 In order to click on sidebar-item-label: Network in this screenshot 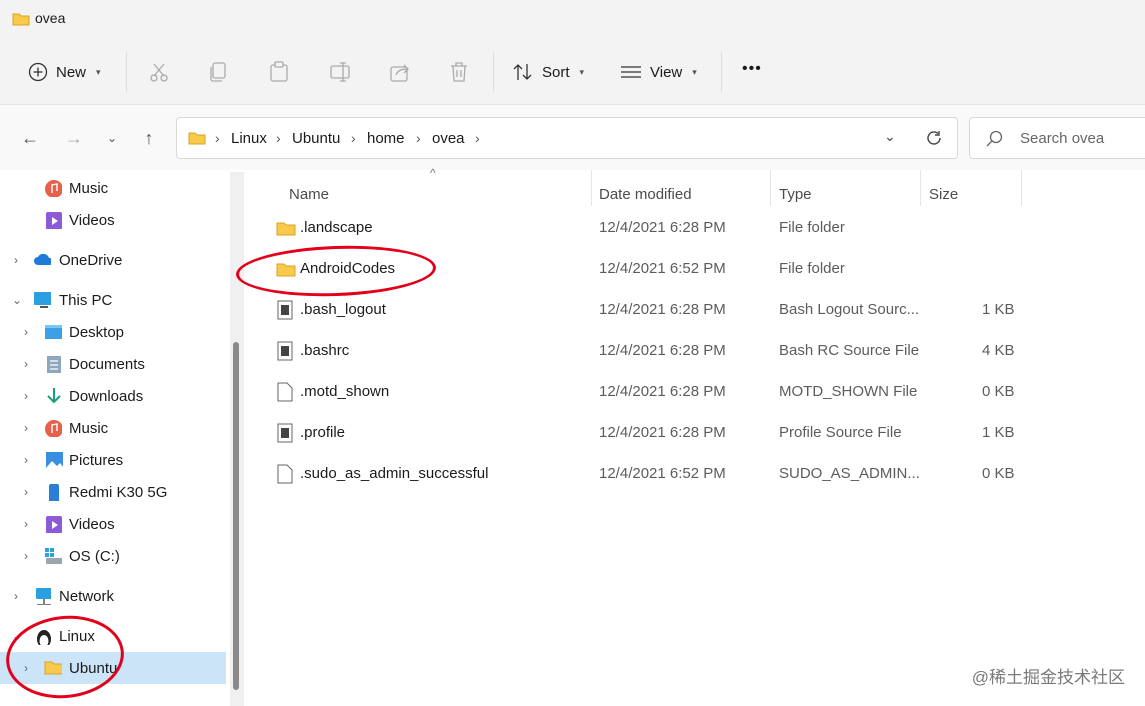, I will do `click(87, 596)`.